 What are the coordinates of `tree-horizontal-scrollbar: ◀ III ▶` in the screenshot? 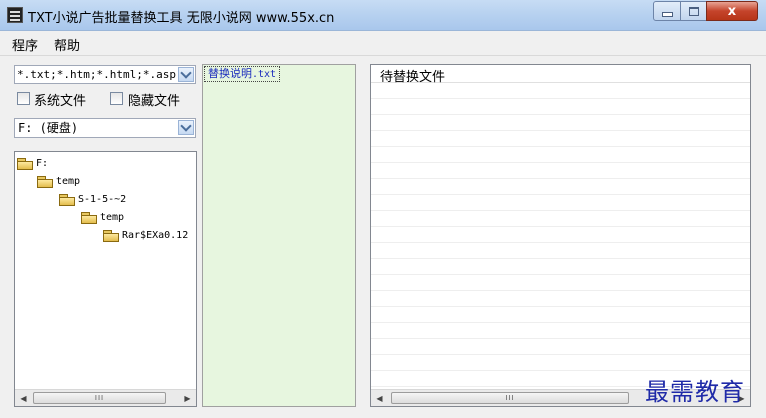 It's located at (105, 397).